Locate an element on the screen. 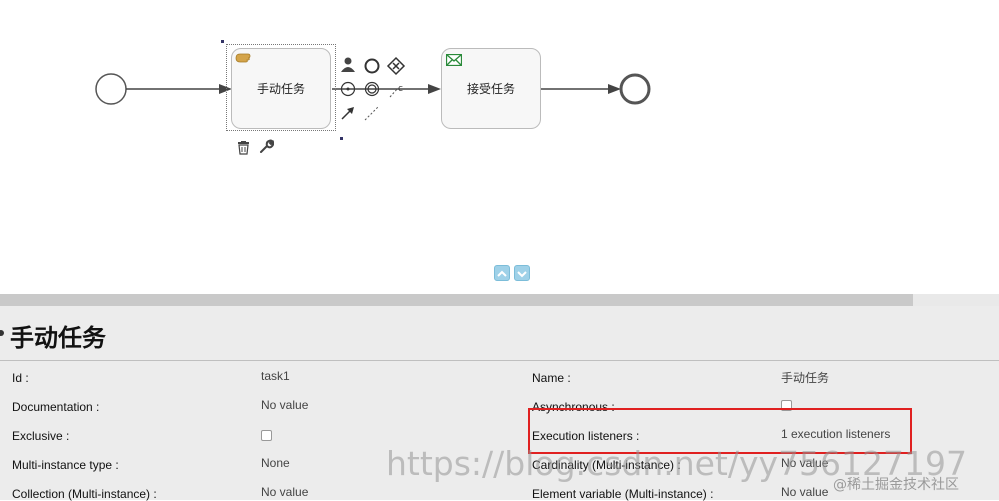 This screenshot has width=999, height=501. expand-down-icon is located at coordinates (522, 274).